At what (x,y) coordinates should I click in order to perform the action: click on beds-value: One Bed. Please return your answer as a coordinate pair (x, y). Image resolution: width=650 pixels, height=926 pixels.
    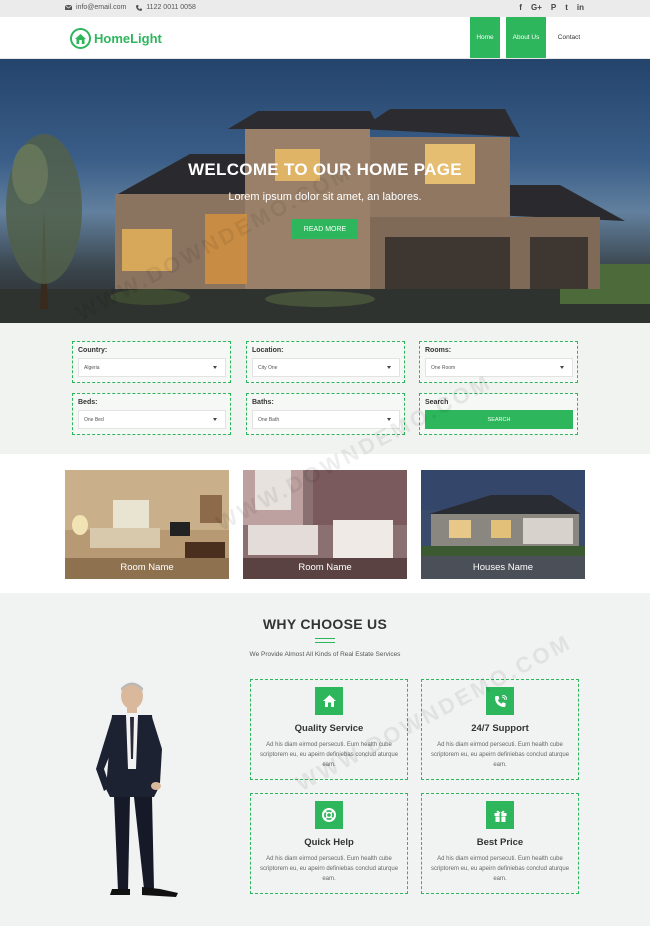
    Looking at the image, I should click on (94, 419).